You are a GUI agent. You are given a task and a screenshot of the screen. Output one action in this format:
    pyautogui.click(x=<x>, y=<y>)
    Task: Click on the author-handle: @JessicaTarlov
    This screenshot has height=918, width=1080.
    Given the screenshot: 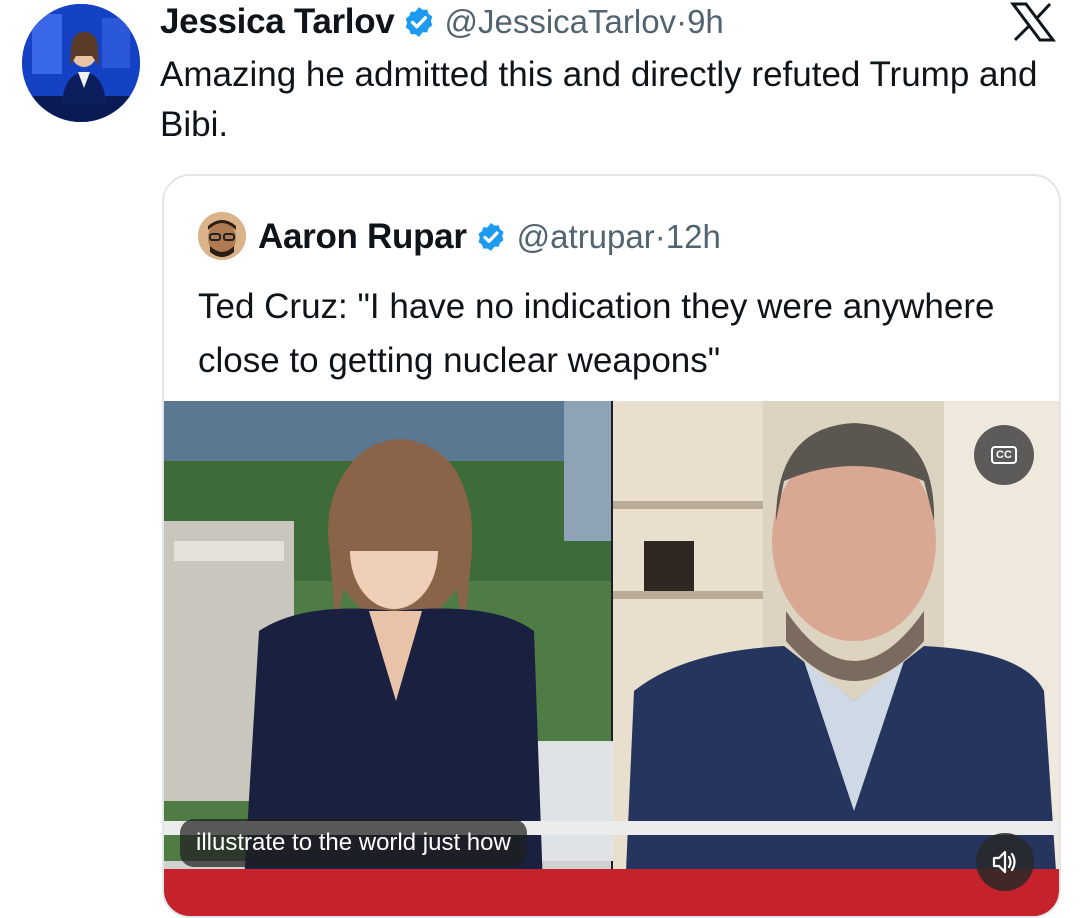 What is the action you would take?
    pyautogui.click(x=560, y=22)
    